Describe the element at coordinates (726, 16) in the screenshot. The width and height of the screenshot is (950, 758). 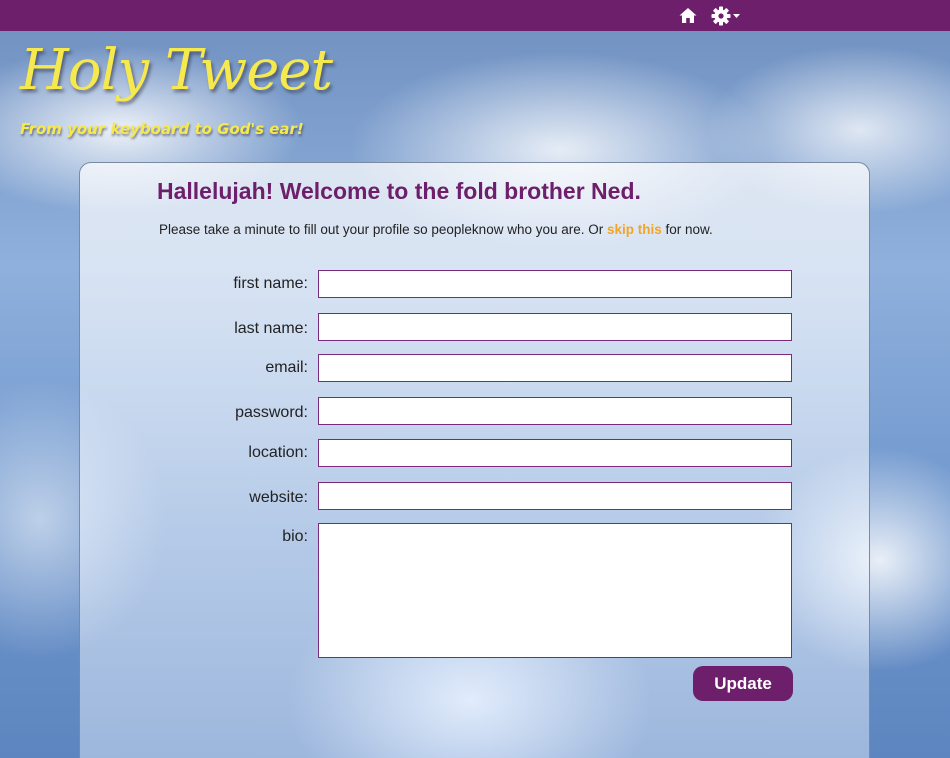
I see `gear-icon` at that location.